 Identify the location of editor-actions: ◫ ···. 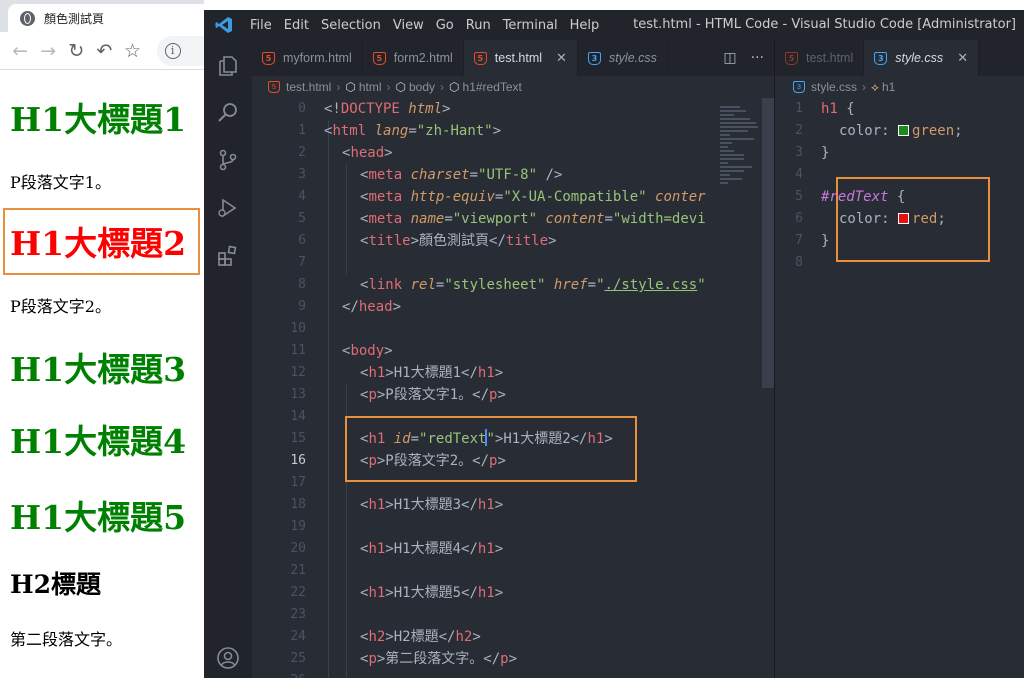
(748, 58).